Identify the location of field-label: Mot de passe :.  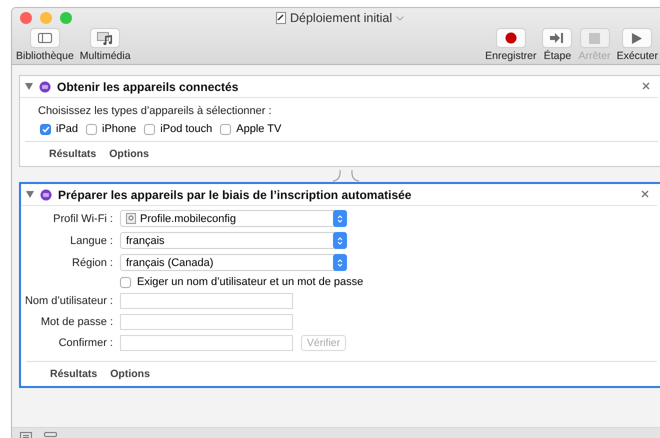
(76, 322).